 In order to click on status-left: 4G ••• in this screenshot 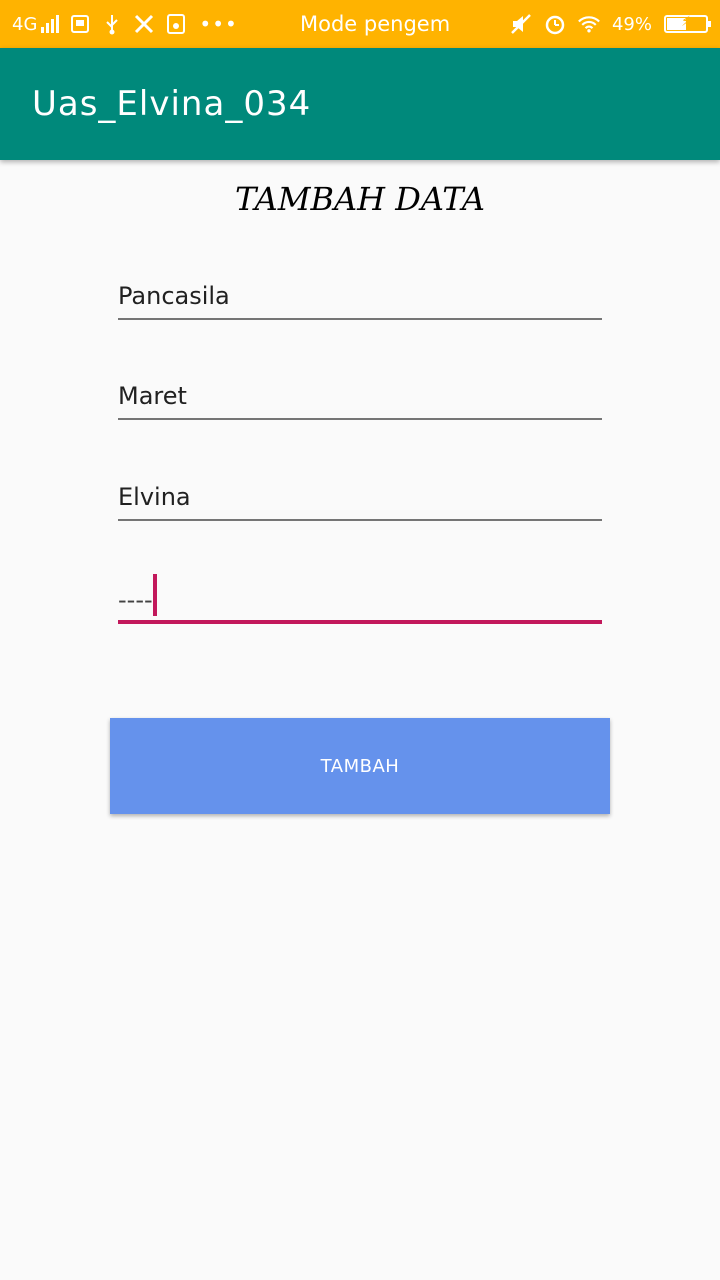, I will do `click(125, 24)`.